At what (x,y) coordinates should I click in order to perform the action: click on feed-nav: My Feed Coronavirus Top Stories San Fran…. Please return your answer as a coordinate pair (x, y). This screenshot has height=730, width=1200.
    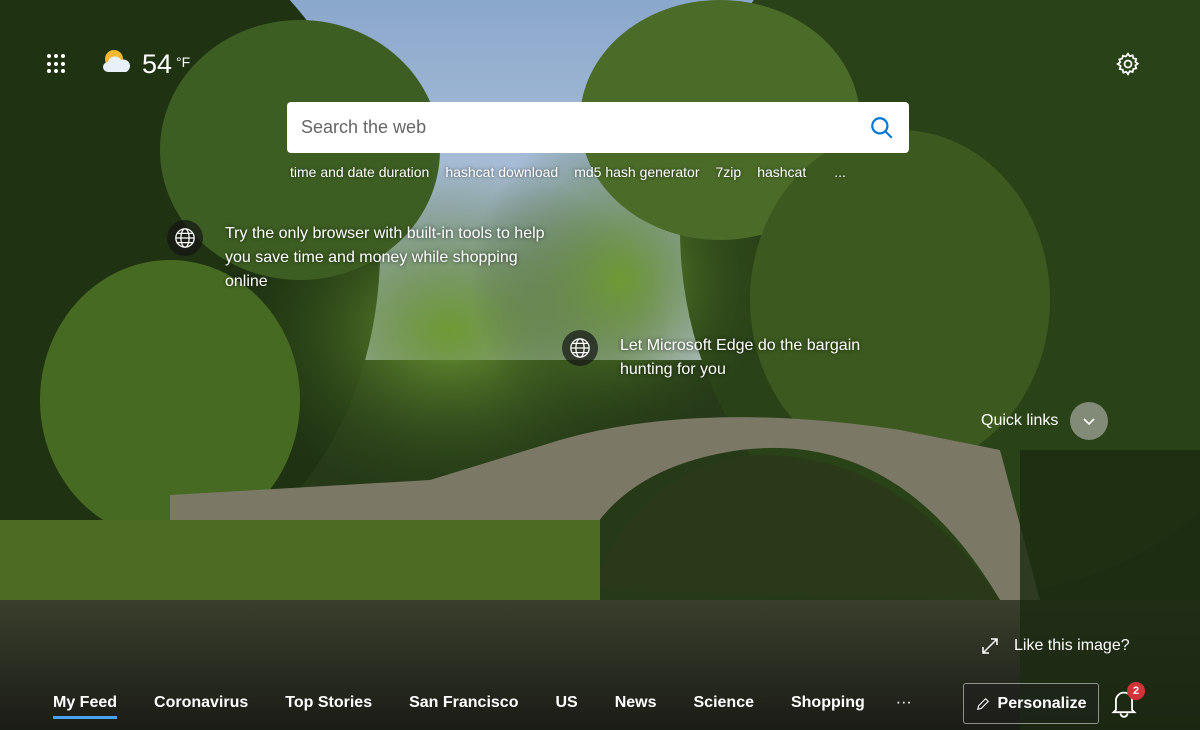
    Looking at the image, I should click on (482, 706).